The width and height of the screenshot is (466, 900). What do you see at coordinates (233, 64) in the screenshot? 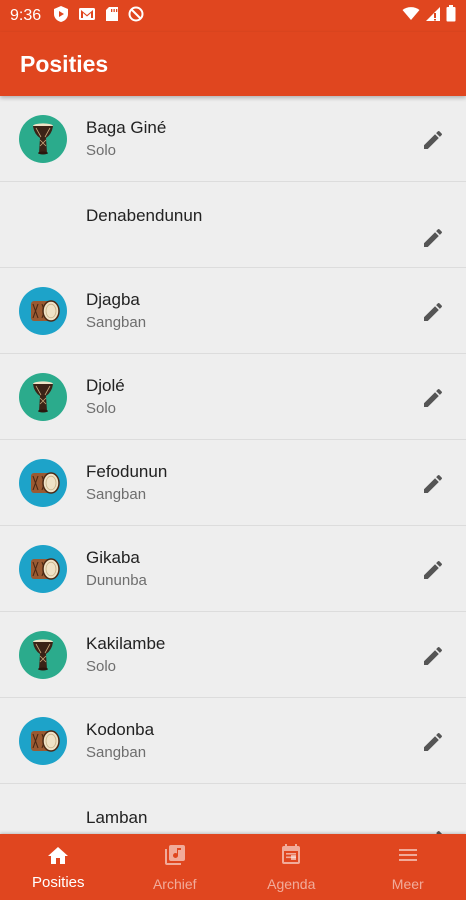
I see `app-bar: Posities` at bounding box center [233, 64].